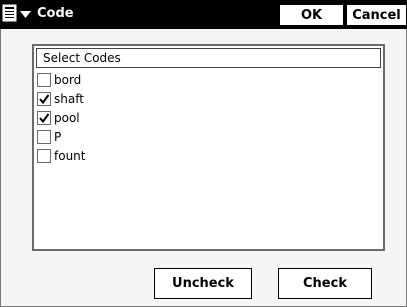  I want to click on check-button: Check, so click(325, 283).